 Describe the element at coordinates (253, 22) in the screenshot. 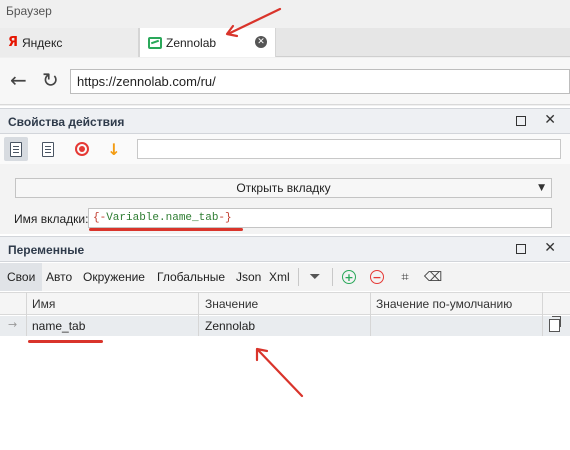

I see `annotation-arrow-tab` at that location.